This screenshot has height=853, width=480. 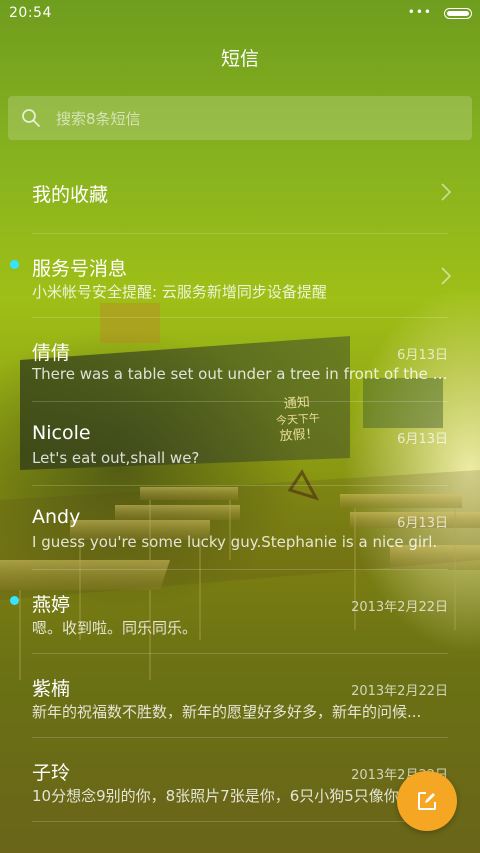 What do you see at coordinates (179, 292) in the screenshot?
I see `conversation-preview: 小米帐号安全提醒: 云服务新增同步设备提醒` at bounding box center [179, 292].